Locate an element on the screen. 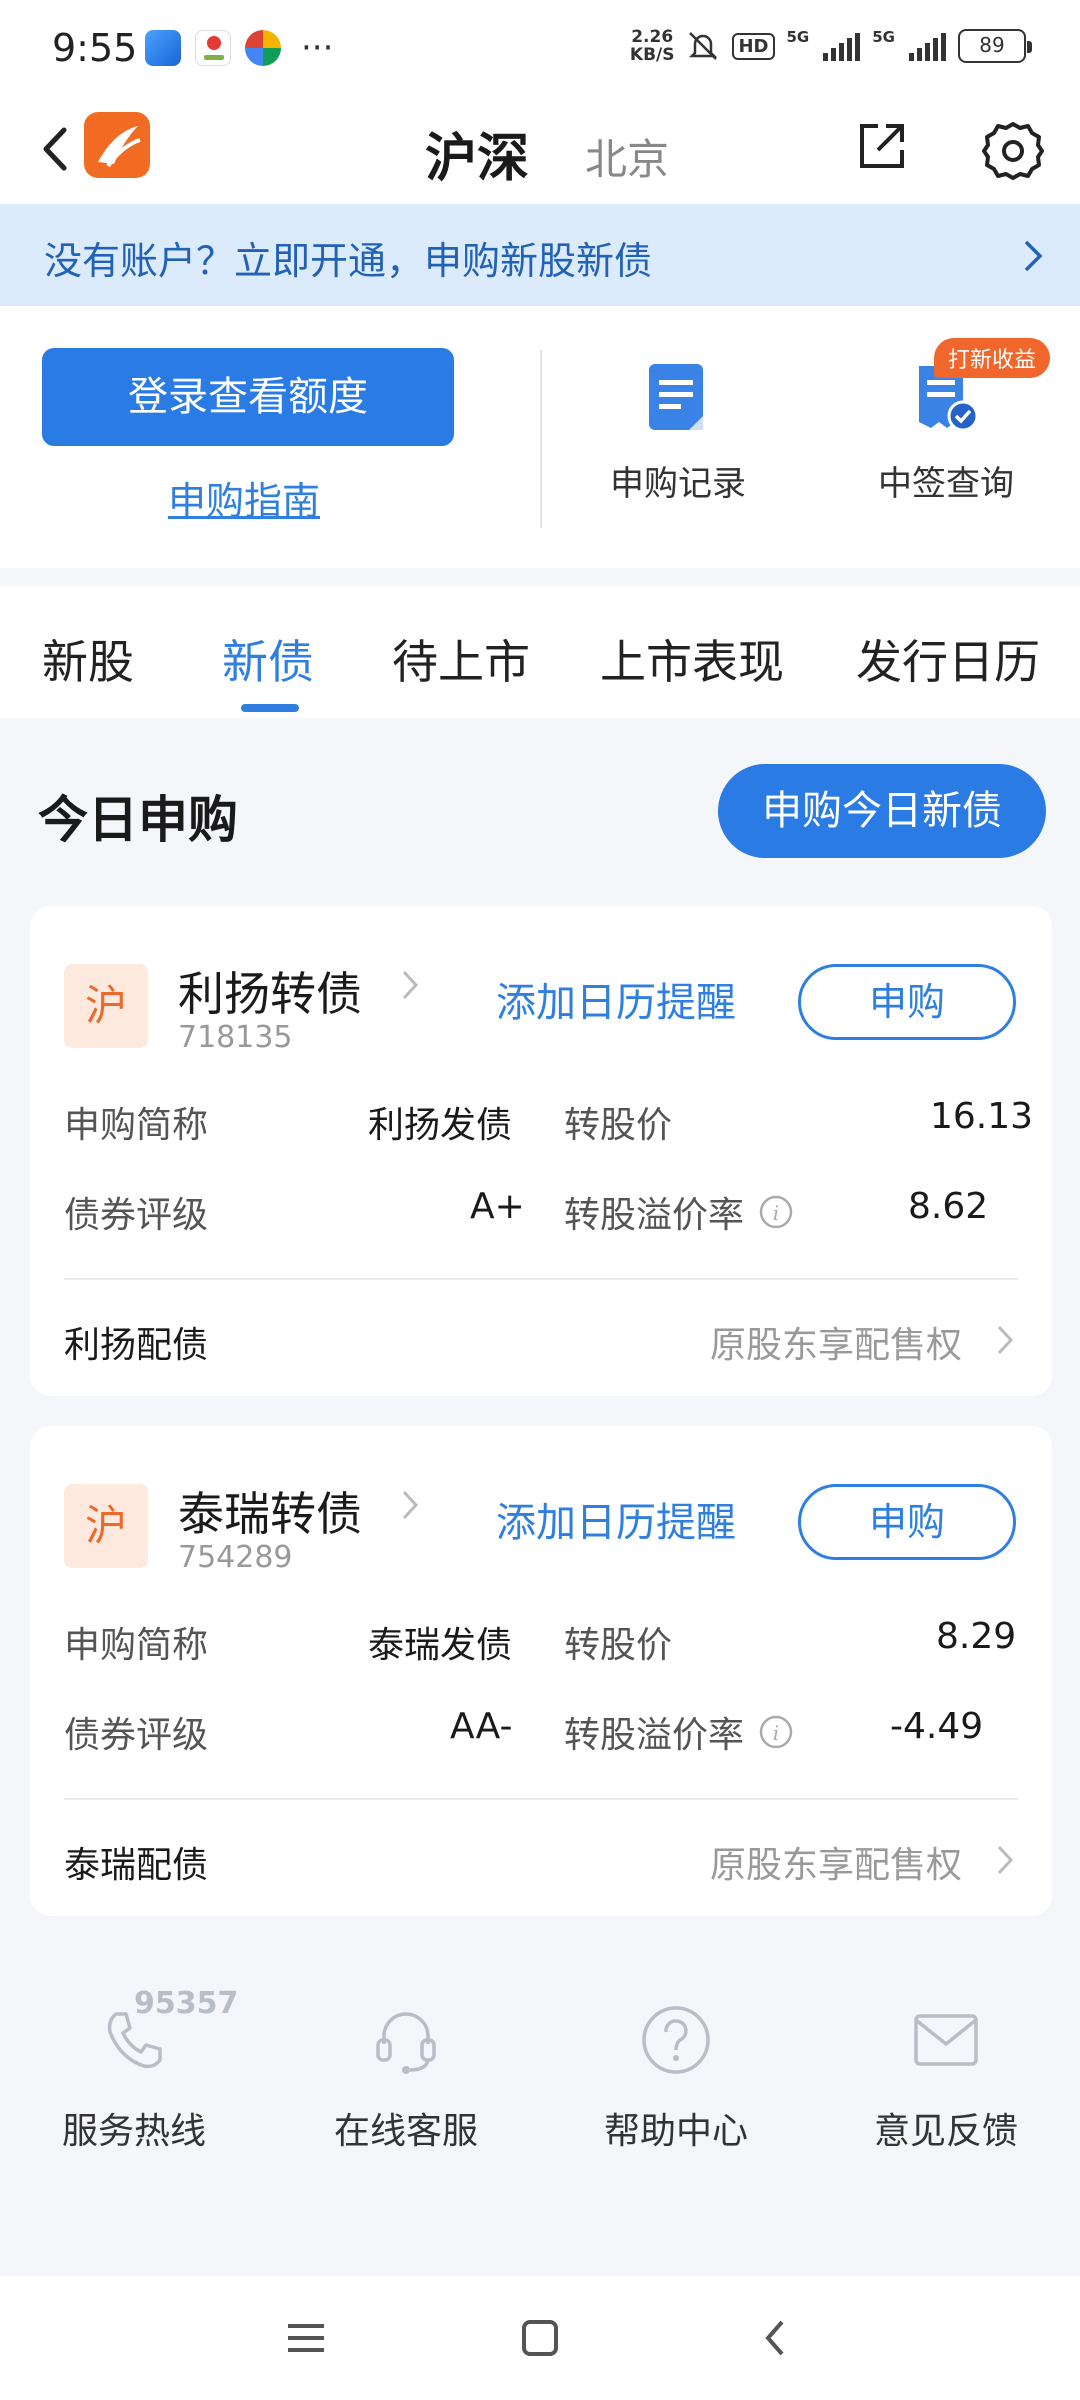  active-tab-indicator is located at coordinates (270, 708).